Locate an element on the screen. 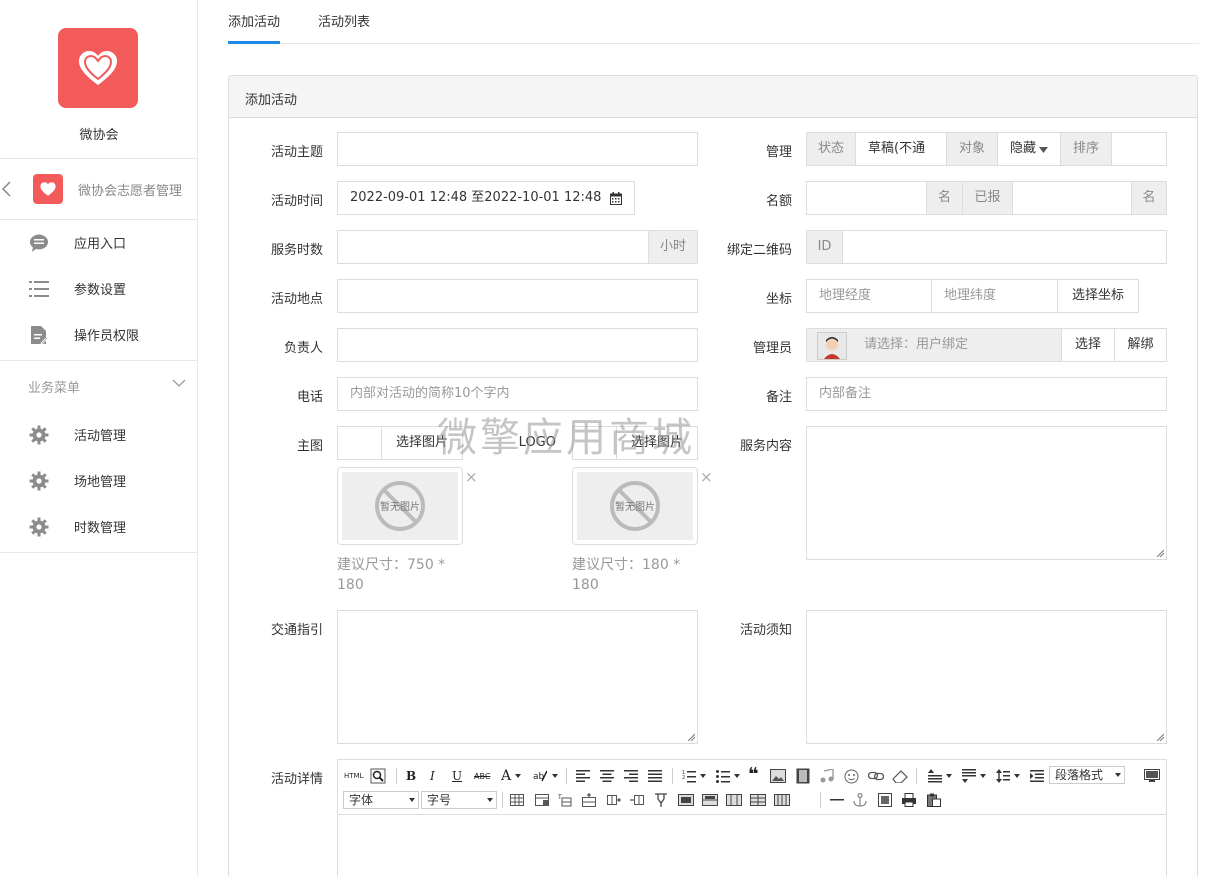 The height and width of the screenshot is (876, 1207). paragraph-format-select: 段落格式 is located at coordinates (1087, 775).